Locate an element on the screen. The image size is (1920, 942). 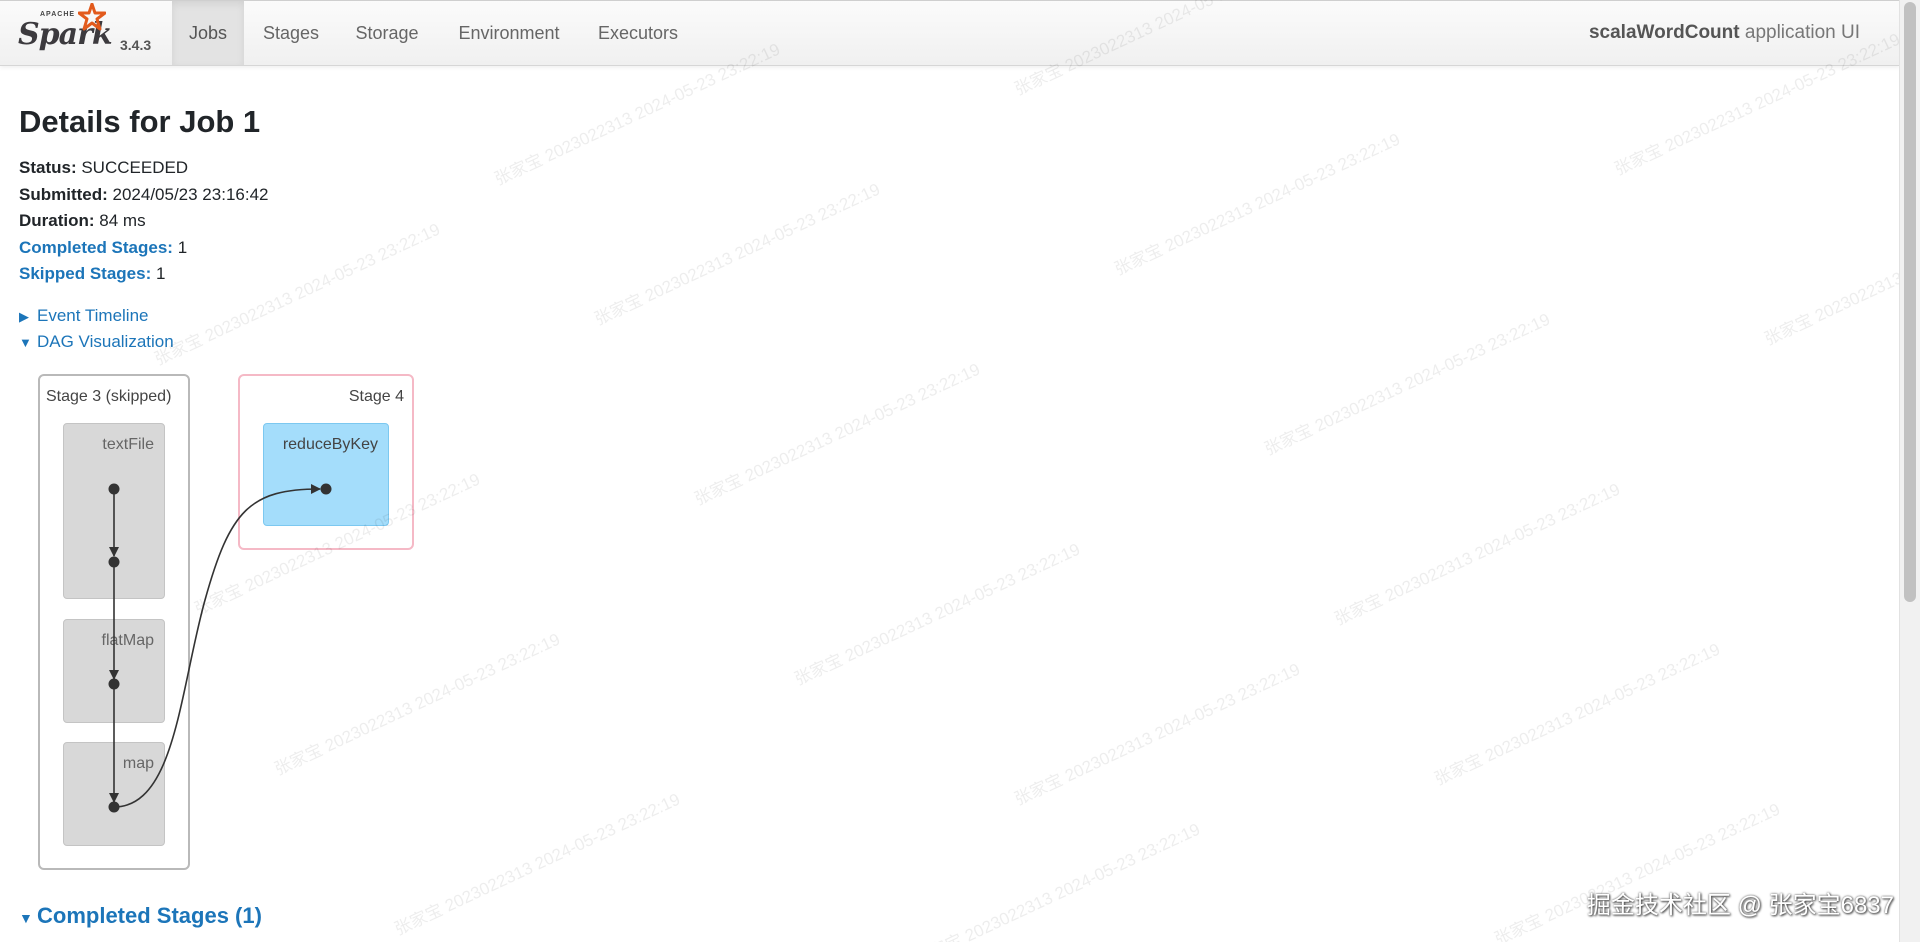
scrollbar-thumb is located at coordinates (1910, 302).